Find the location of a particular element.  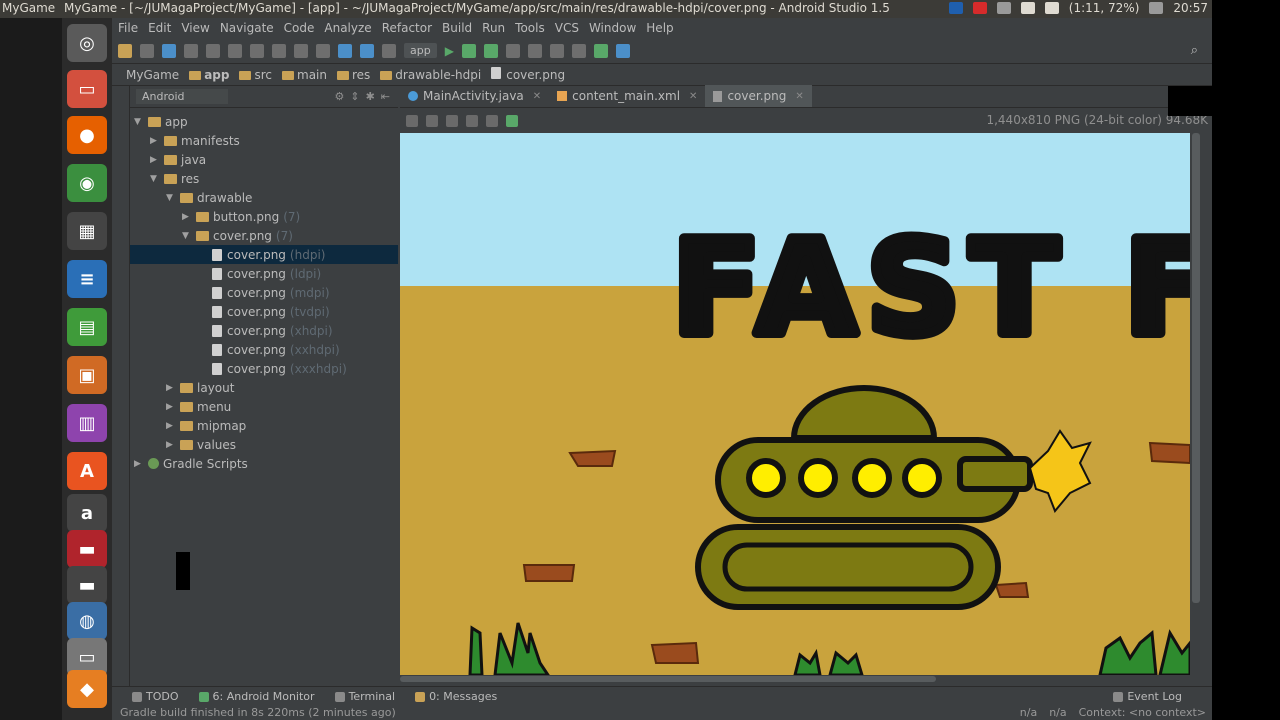

caret-position: n/a is located at coordinates (1028, 712).